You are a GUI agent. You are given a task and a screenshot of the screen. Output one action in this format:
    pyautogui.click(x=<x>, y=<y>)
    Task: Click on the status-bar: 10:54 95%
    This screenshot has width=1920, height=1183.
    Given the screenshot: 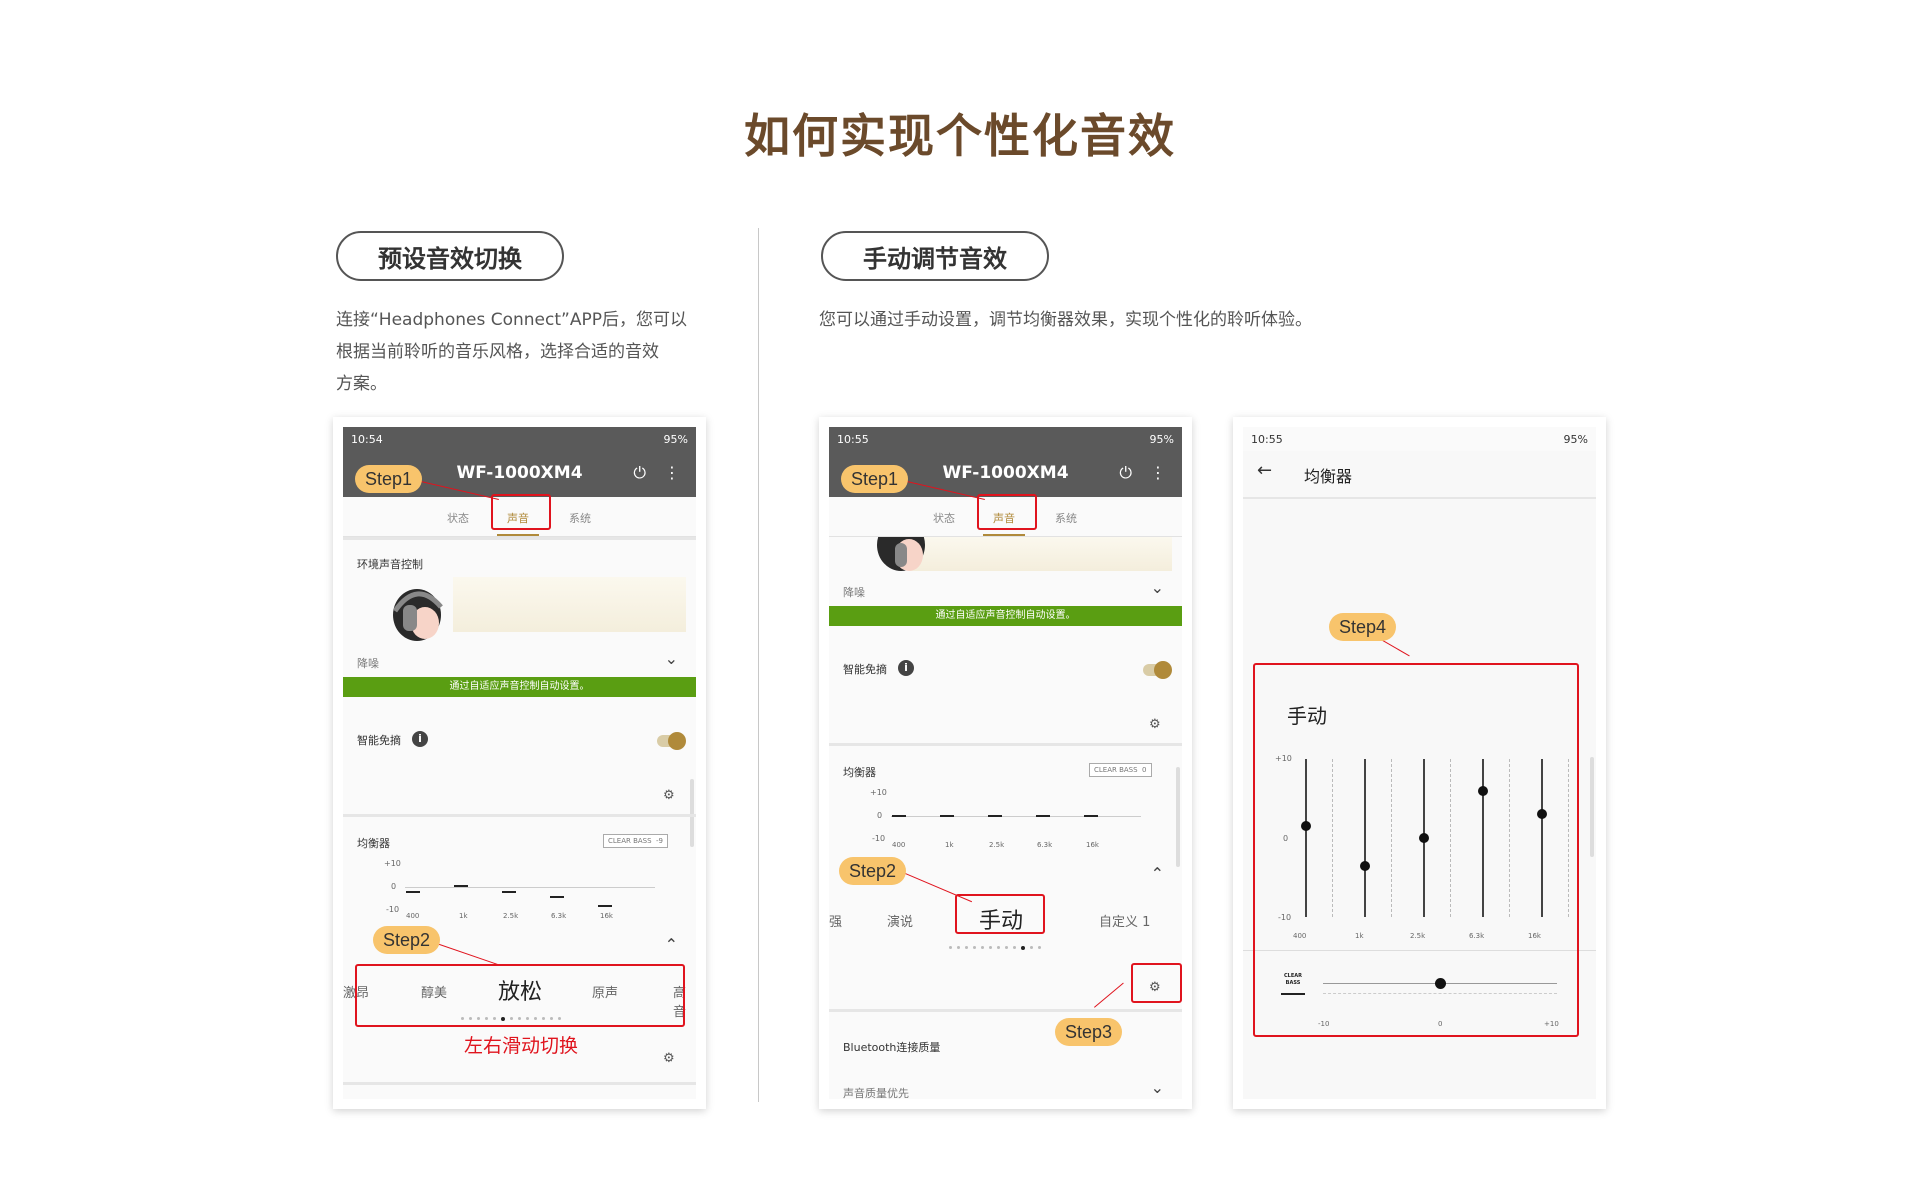 What is the action you would take?
    pyautogui.click(x=519, y=439)
    